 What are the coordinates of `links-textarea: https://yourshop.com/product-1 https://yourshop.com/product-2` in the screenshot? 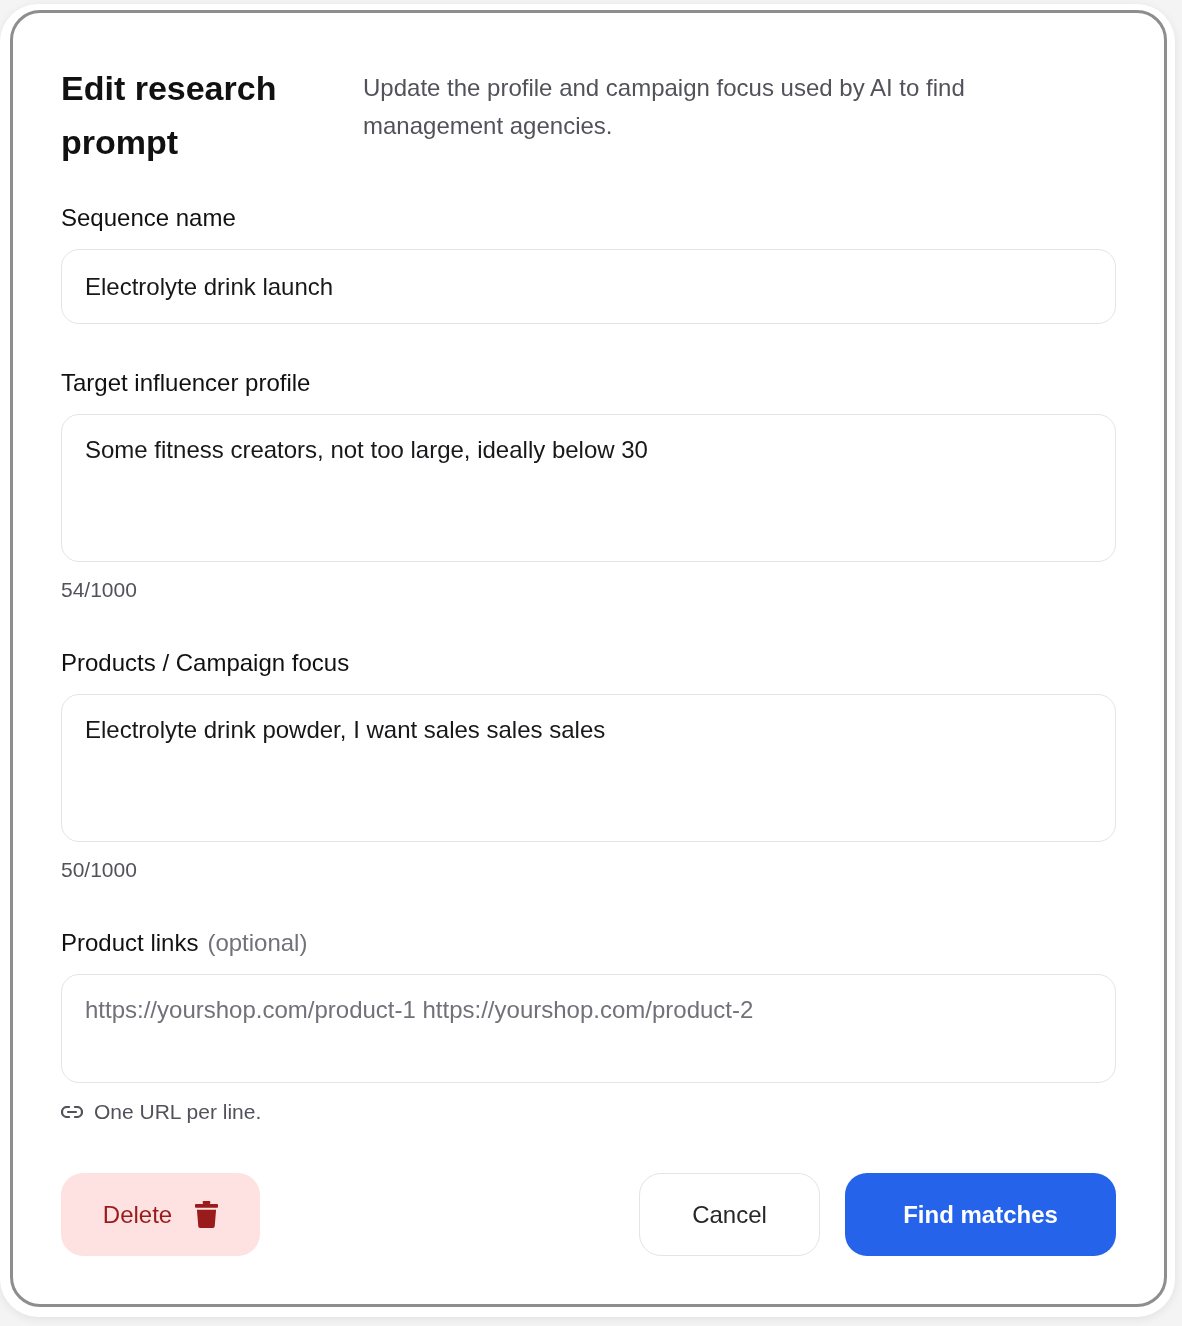 It's located at (588, 1028).